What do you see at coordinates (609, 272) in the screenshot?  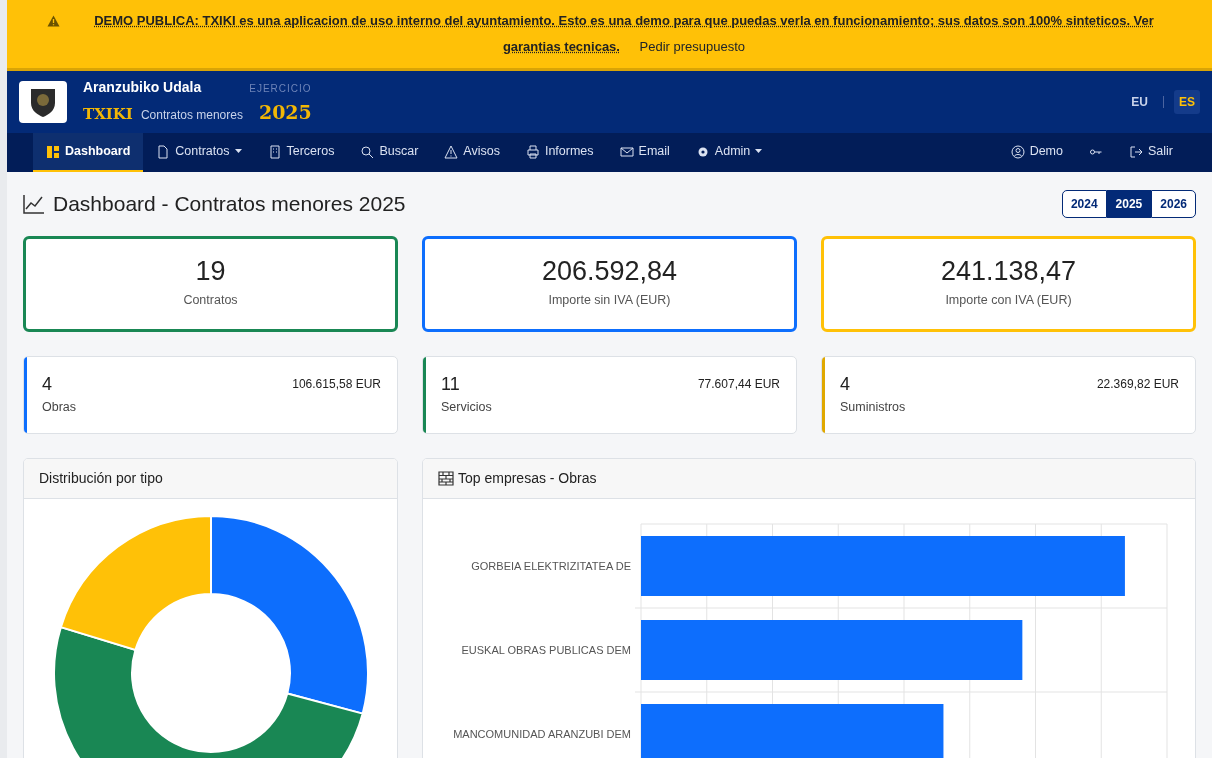 I see `kpi-value: 206.592,84` at bounding box center [609, 272].